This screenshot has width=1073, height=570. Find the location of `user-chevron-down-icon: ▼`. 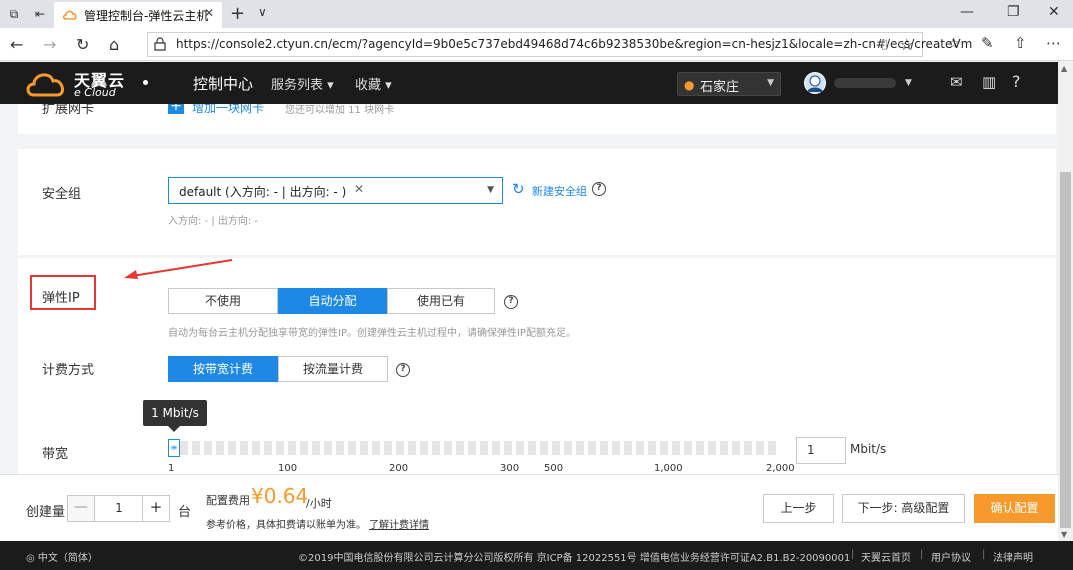

user-chevron-down-icon: ▼ is located at coordinates (908, 83).